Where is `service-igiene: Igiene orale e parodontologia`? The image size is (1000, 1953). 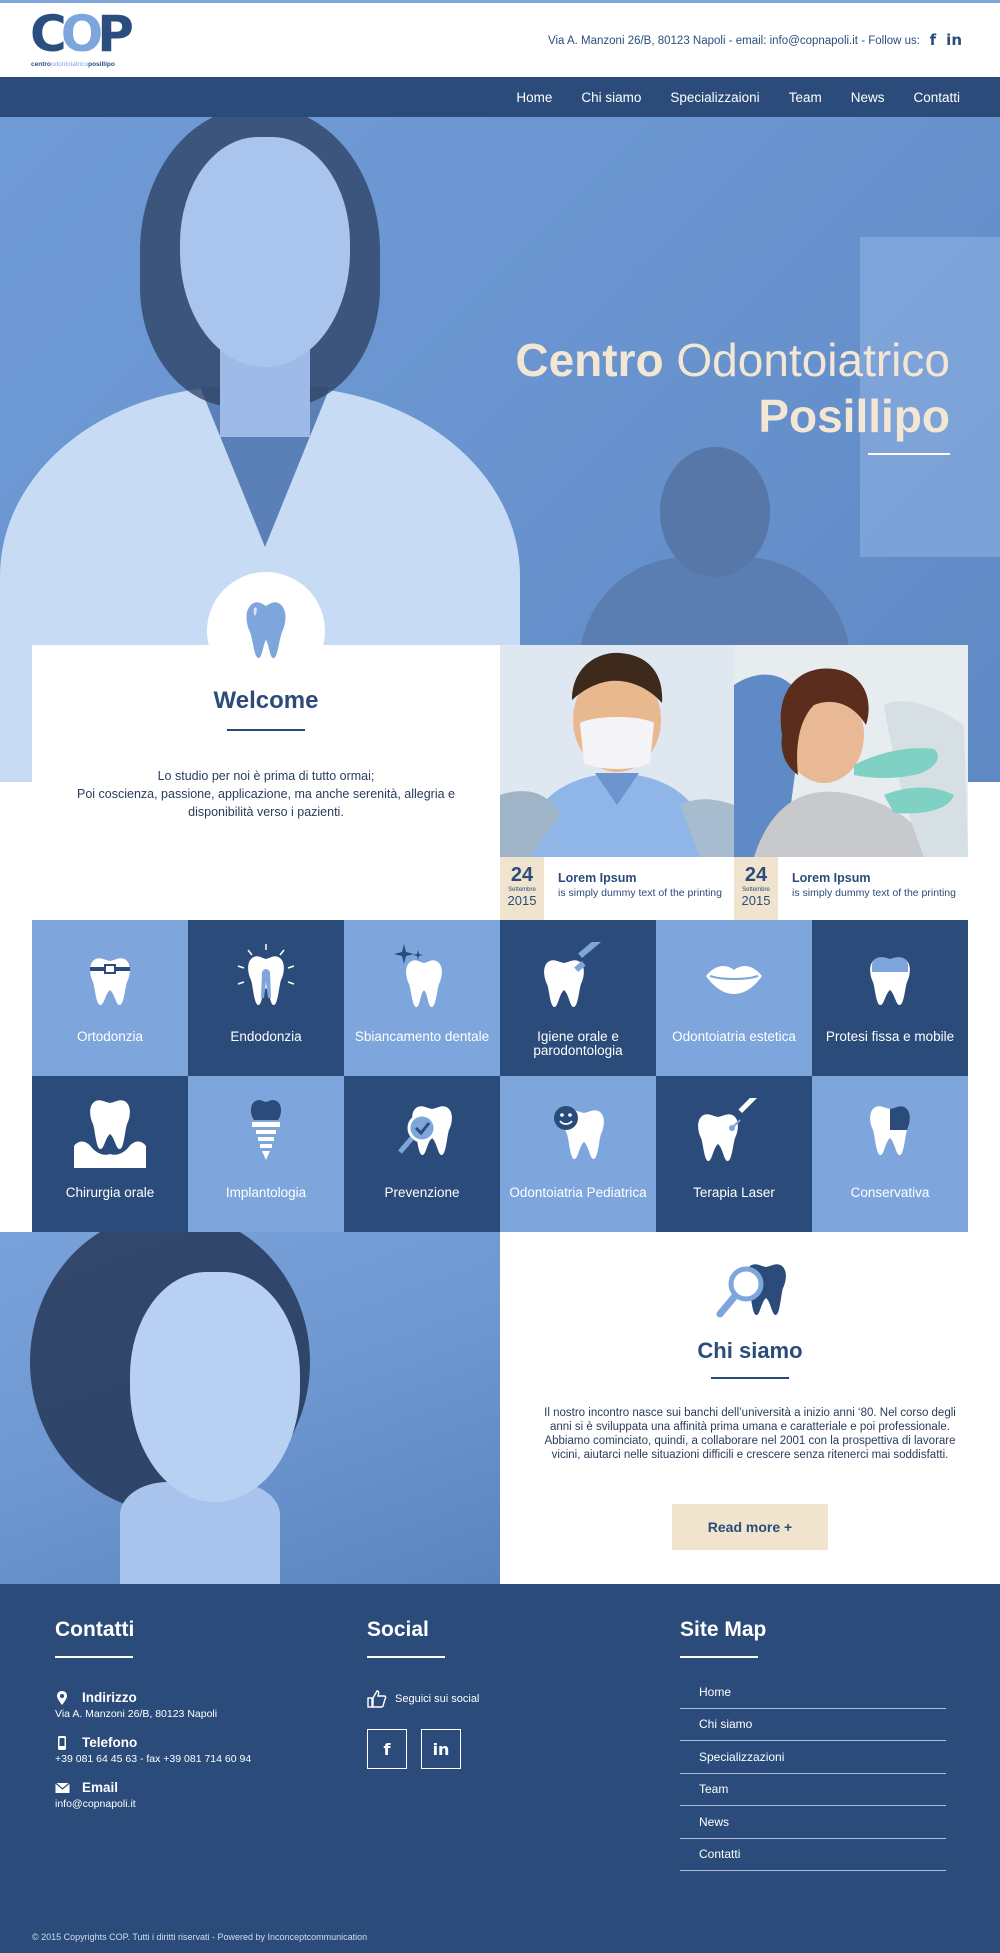 service-igiene: Igiene orale e parodontologia is located at coordinates (578, 998).